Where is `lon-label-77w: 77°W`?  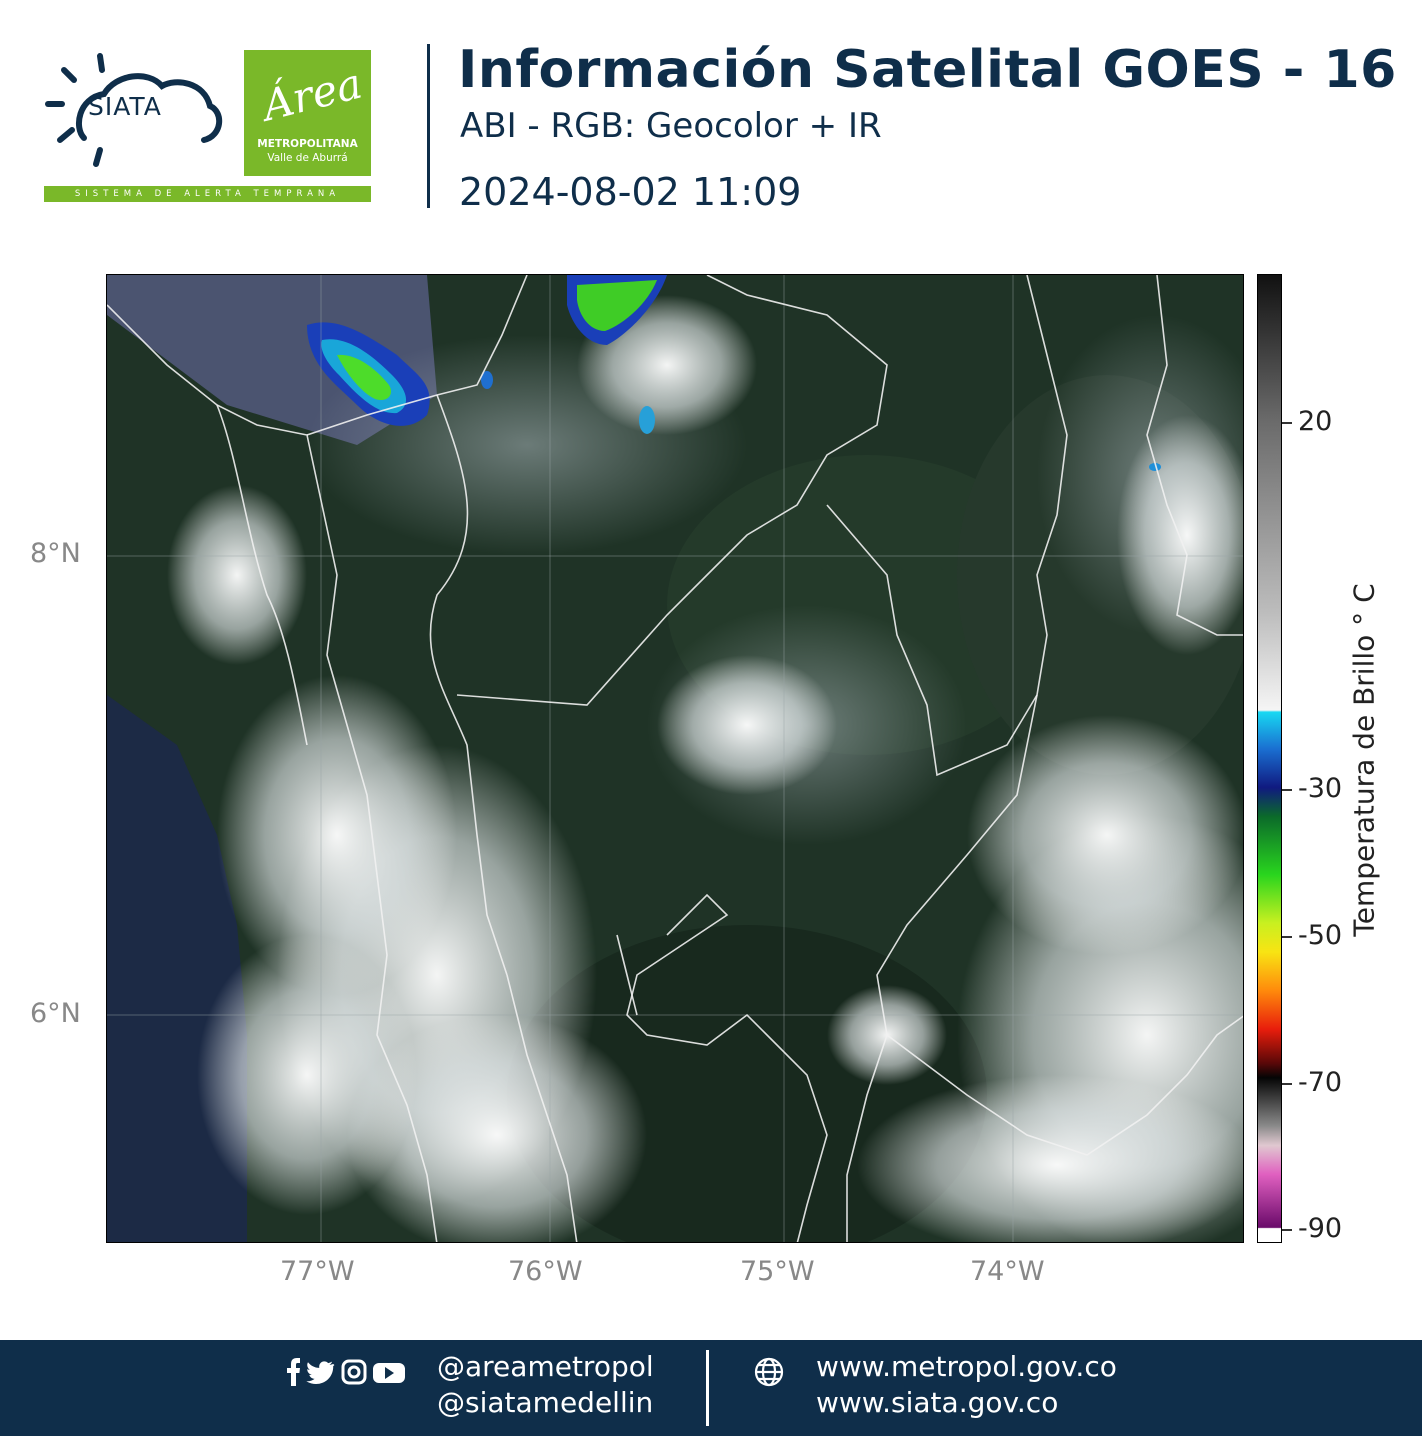
lon-label-77w: 77°W is located at coordinates (317, 1271).